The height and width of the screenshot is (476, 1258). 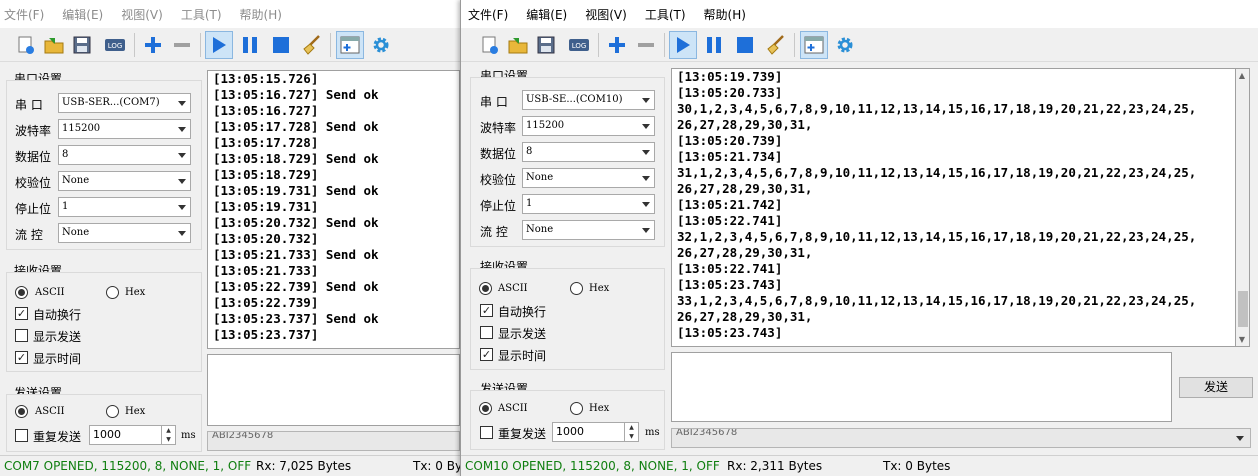 I want to click on port-status: COM7 OPENED, 115200, 8, NONE, 1, OFF, so click(x=128, y=466).